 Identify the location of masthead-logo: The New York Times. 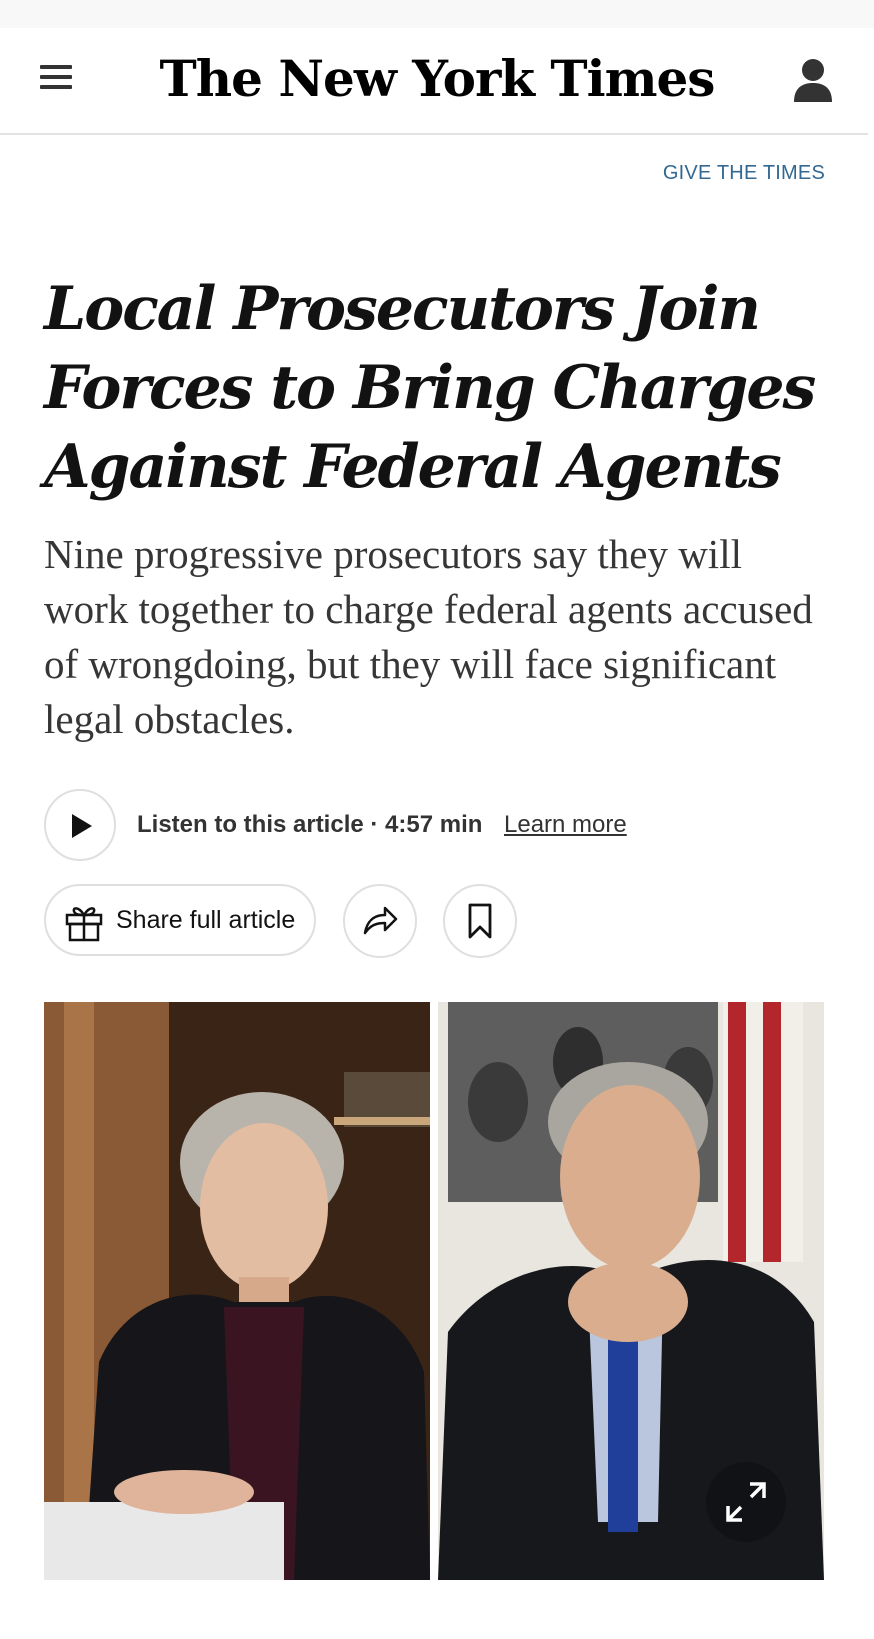
(437, 79).